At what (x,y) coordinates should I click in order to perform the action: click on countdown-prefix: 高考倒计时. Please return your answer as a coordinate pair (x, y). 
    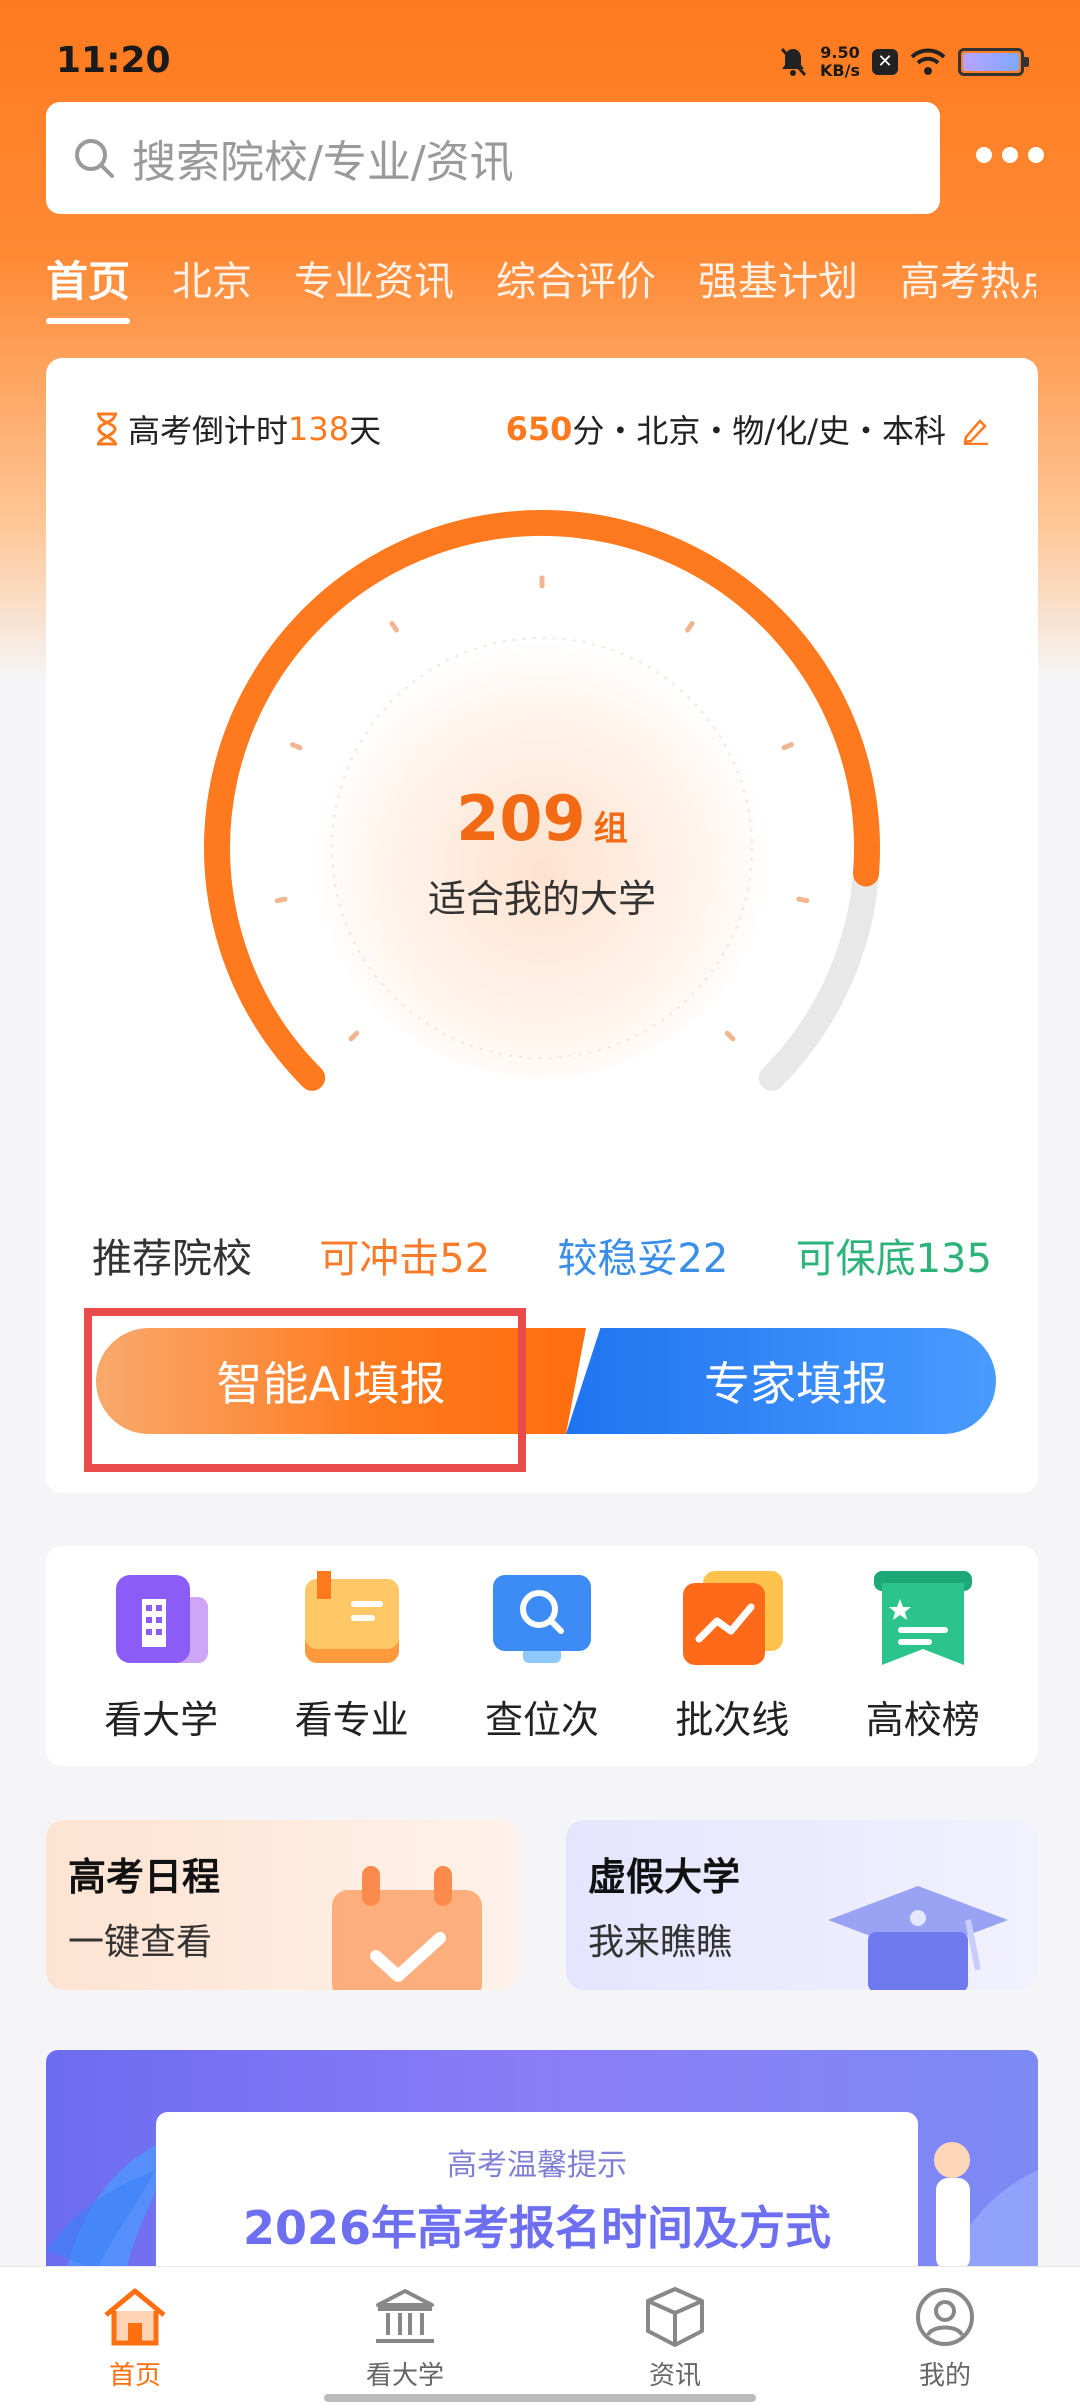
    Looking at the image, I should click on (208, 431).